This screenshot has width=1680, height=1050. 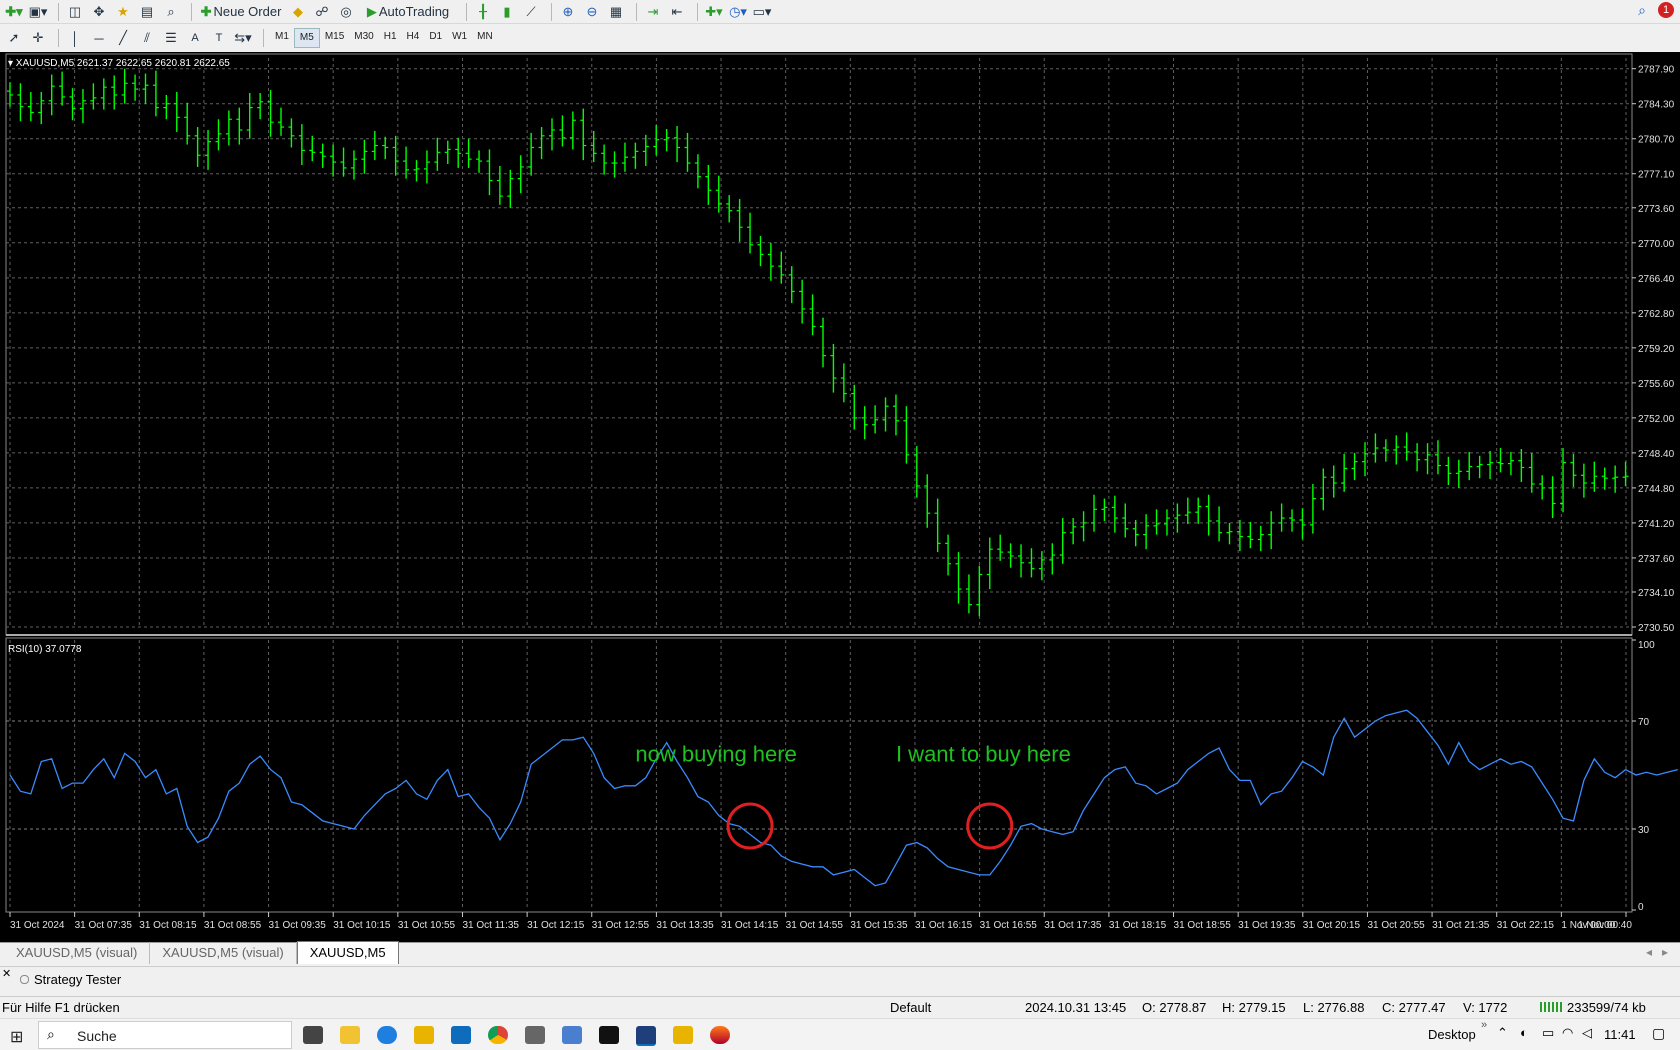 I want to click on metaeditor-app-icon, so click(x=683, y=1035).